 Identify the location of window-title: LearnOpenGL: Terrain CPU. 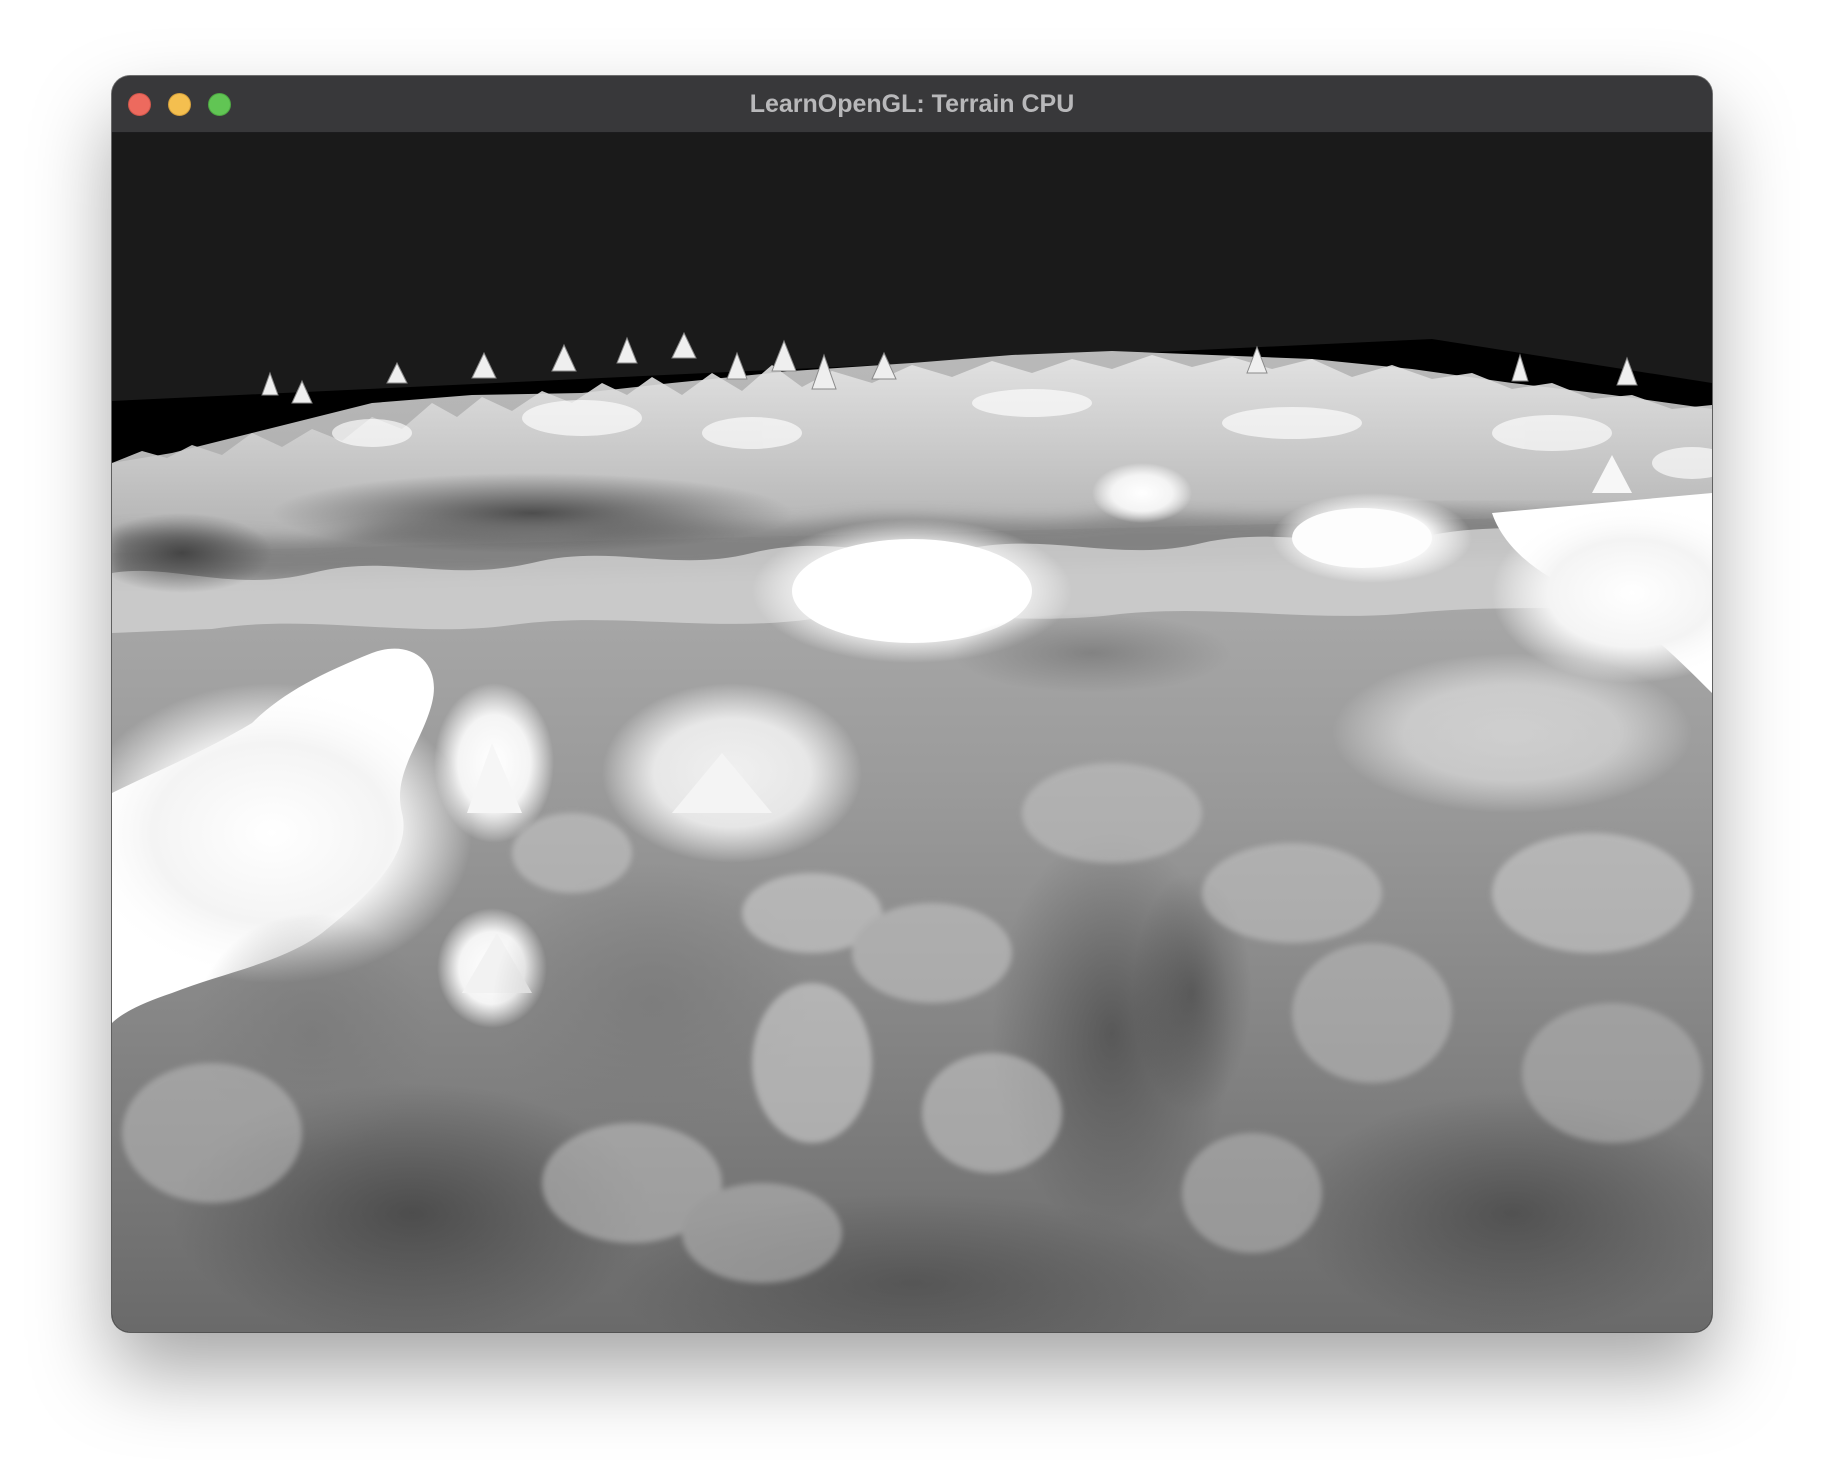
(912, 104).